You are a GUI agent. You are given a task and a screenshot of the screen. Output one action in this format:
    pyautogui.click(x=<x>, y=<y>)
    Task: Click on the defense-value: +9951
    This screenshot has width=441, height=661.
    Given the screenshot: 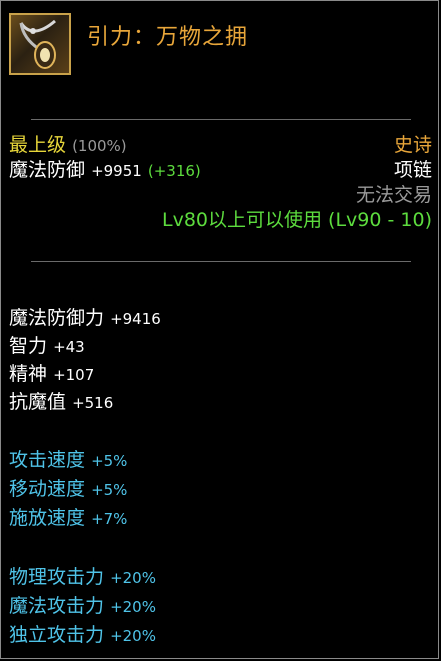 What is the action you would take?
    pyautogui.click(x=116, y=171)
    